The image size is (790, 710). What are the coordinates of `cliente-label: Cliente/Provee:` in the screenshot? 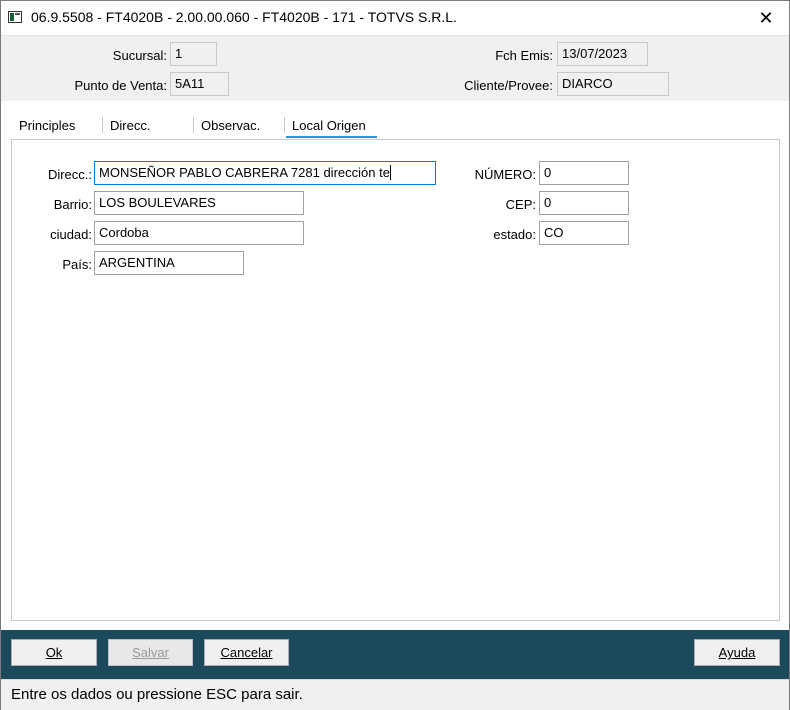 It's located at (508, 85).